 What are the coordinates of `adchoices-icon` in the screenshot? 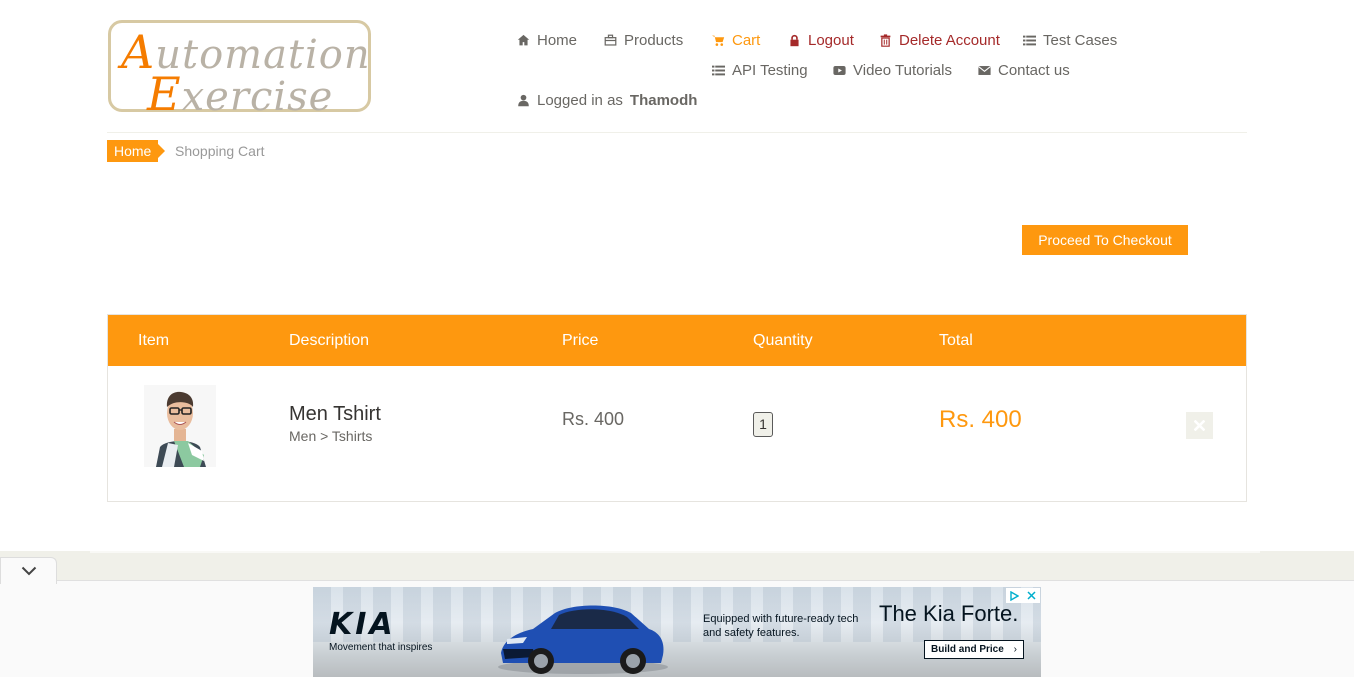 It's located at (1014, 595).